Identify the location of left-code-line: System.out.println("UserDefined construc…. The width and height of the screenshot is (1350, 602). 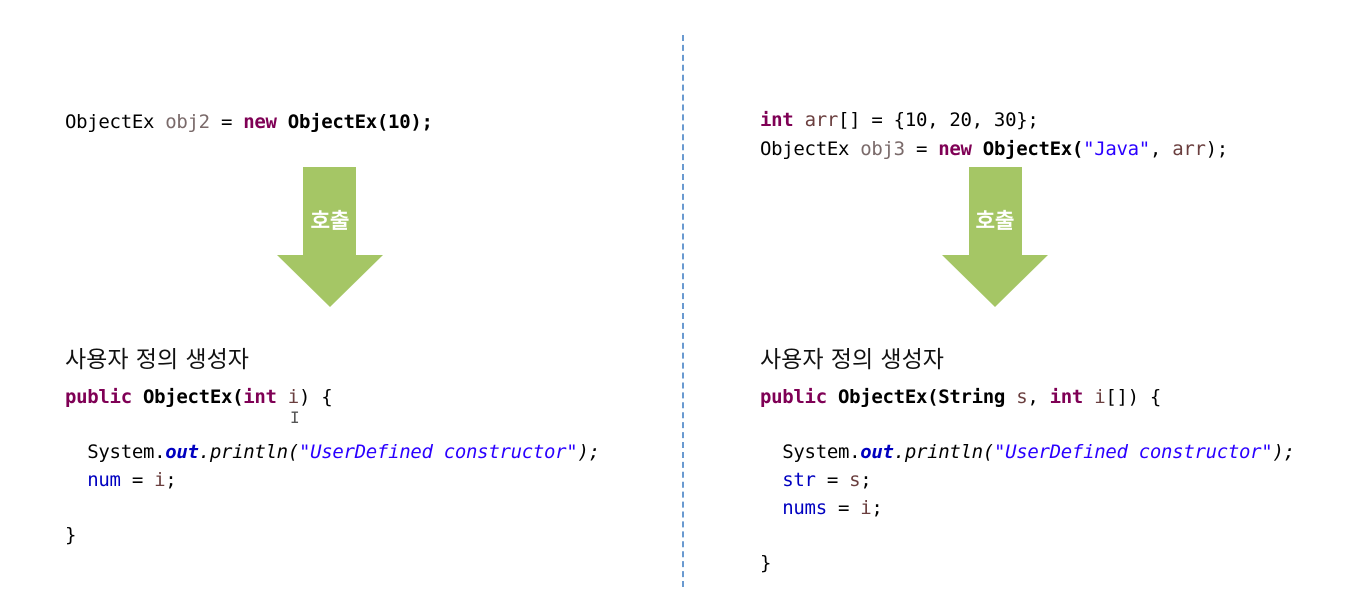
(332, 452).